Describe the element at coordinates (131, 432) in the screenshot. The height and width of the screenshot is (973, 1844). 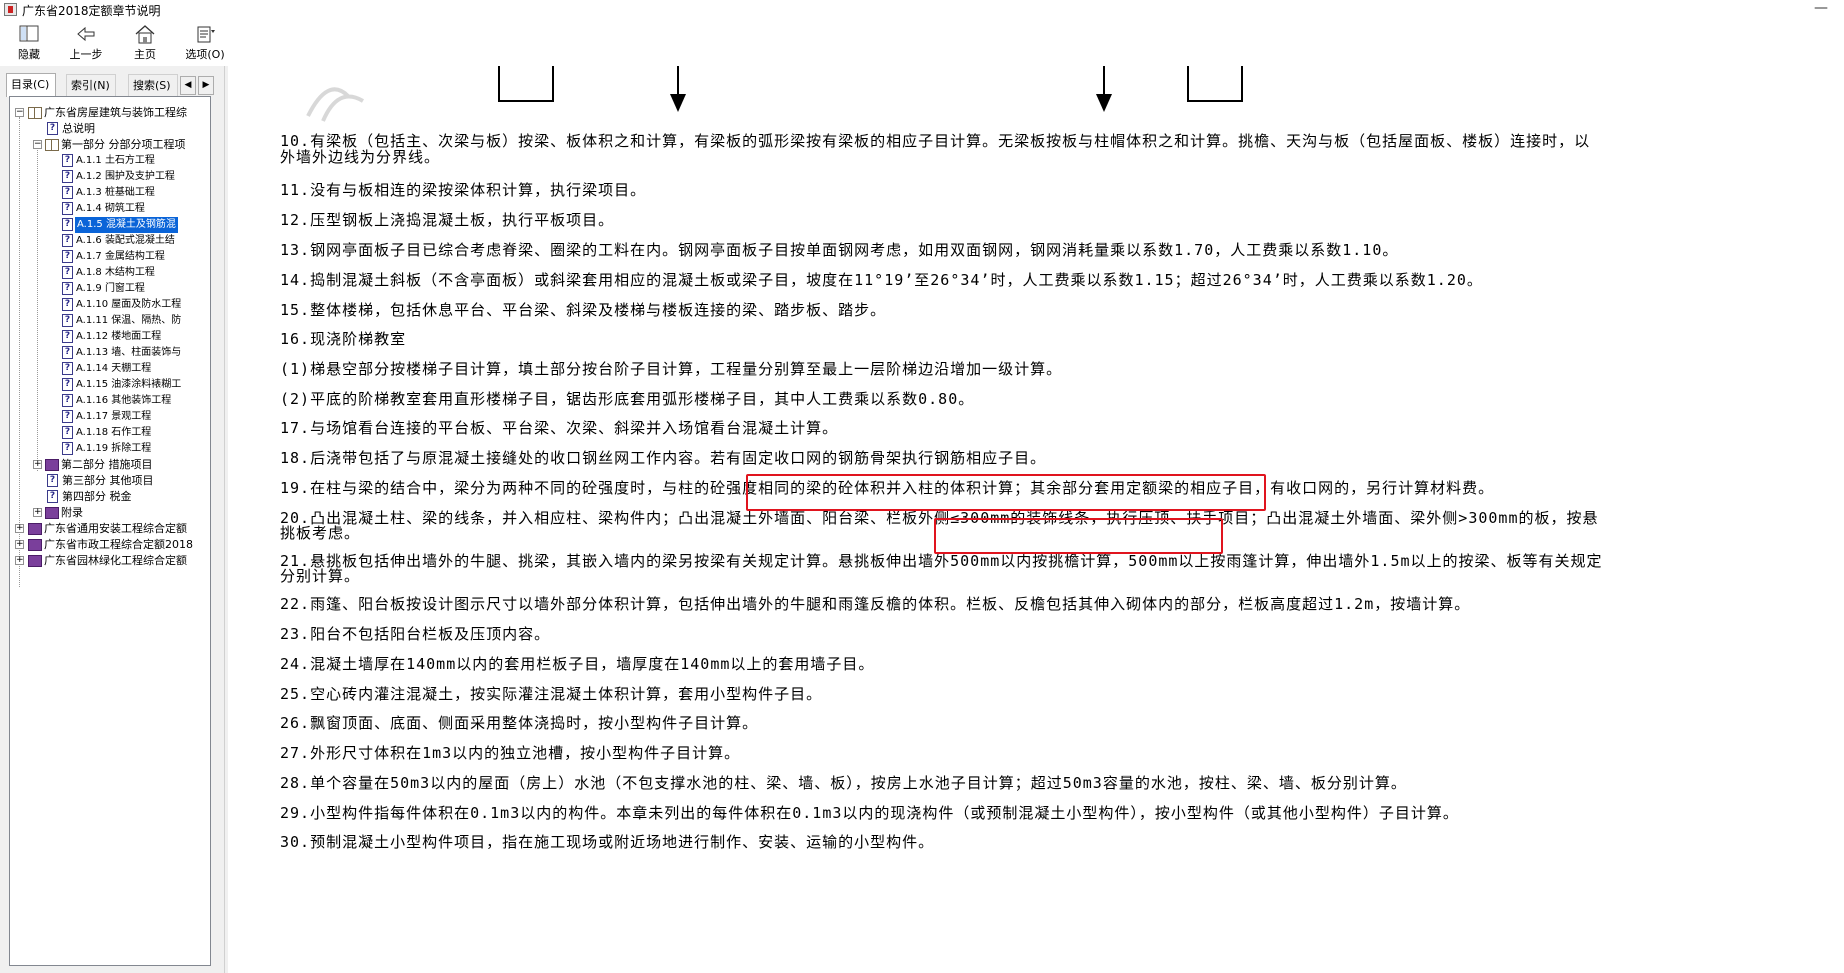
I see `chapter-label: 石作工程` at that location.